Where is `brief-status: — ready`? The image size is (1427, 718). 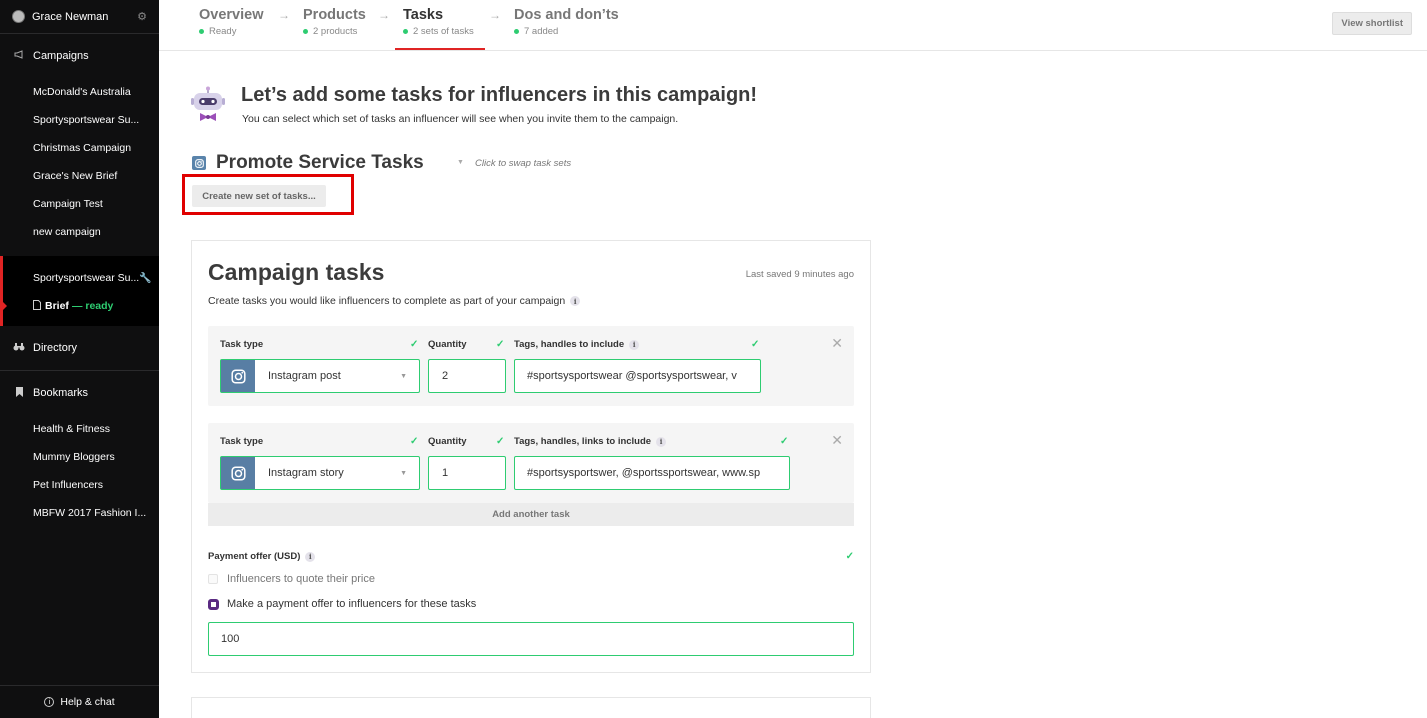 brief-status: — ready is located at coordinates (92, 306).